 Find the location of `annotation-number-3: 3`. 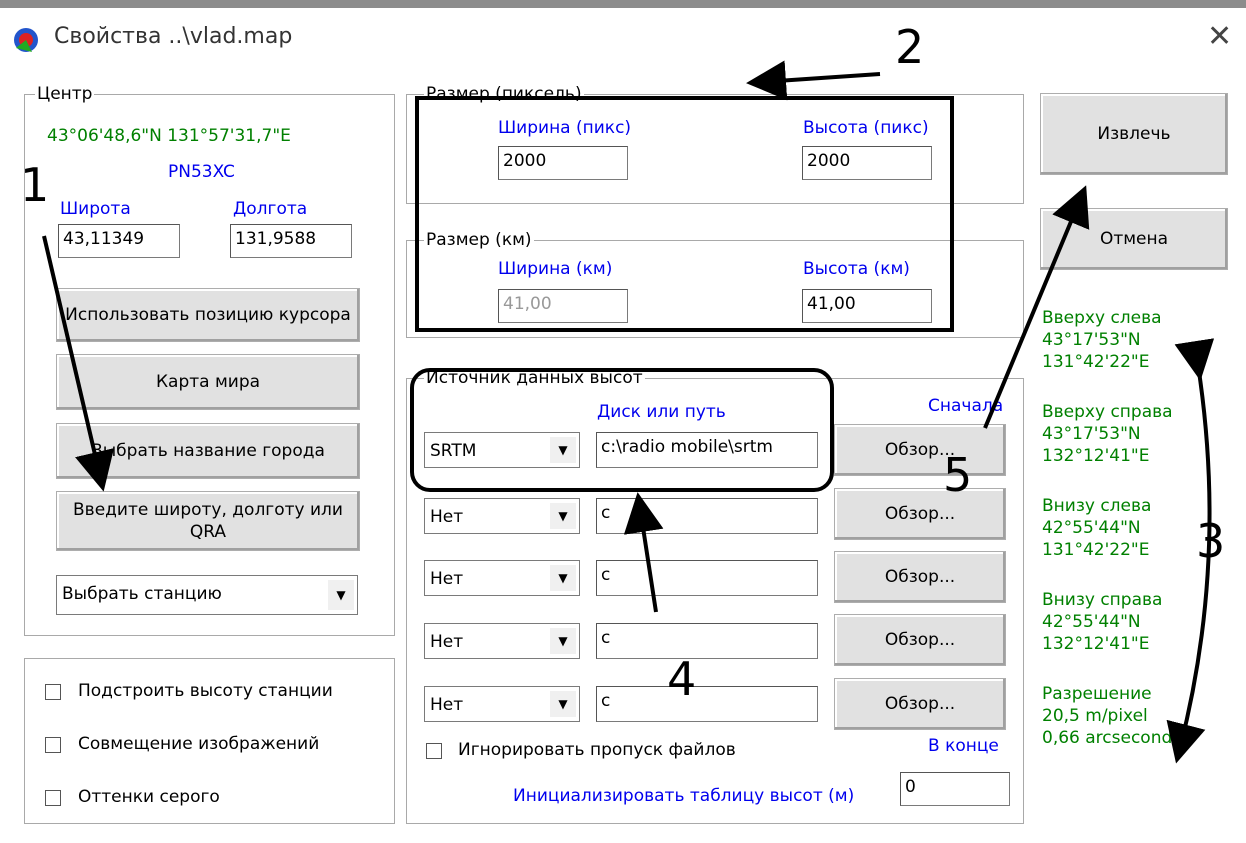

annotation-number-3: 3 is located at coordinates (1211, 541).